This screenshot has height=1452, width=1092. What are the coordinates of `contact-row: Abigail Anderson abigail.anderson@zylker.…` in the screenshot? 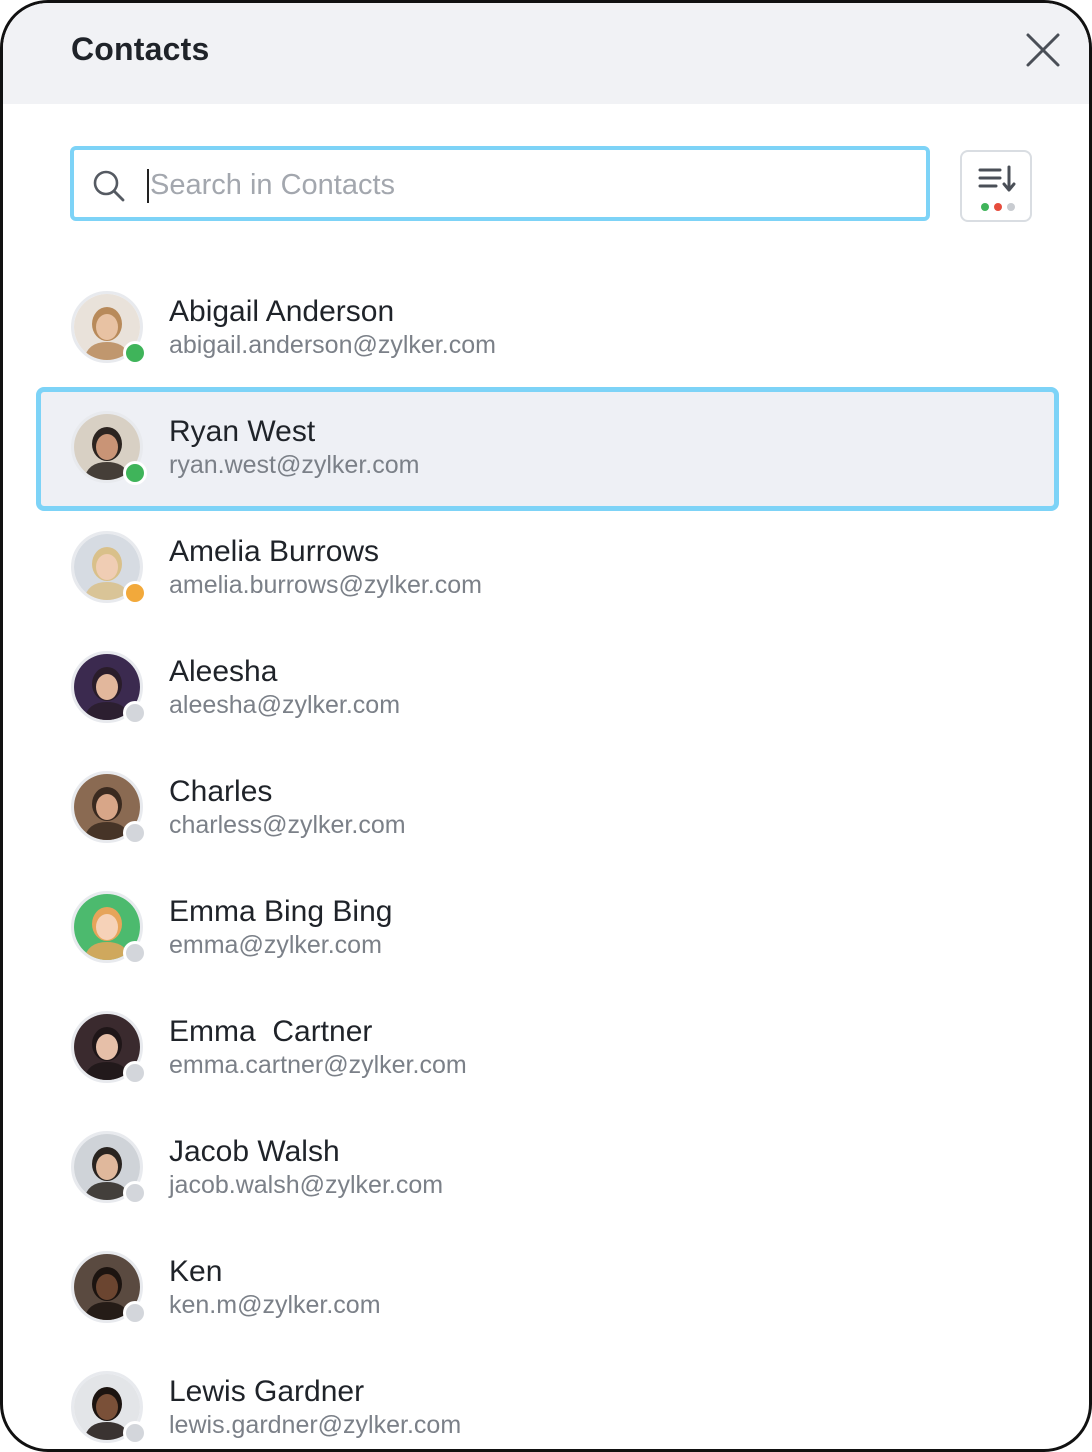 It's located at (546, 327).